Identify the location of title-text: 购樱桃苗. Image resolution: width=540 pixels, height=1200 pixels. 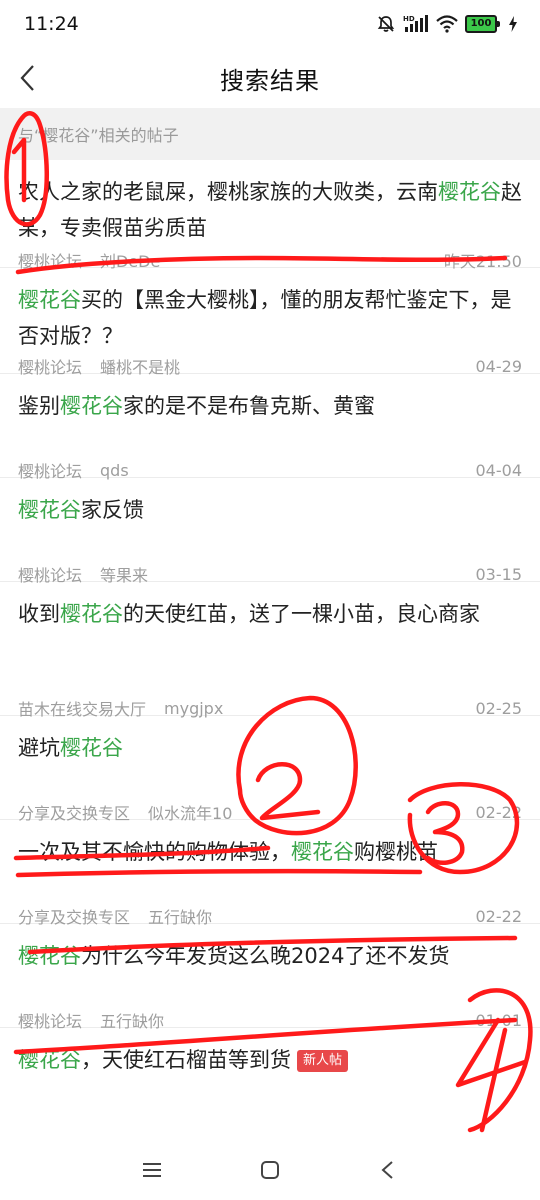
(396, 852).